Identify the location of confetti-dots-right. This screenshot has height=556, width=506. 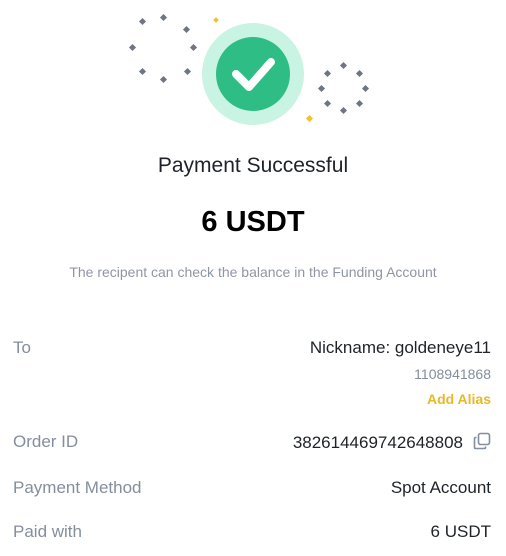
(343, 88).